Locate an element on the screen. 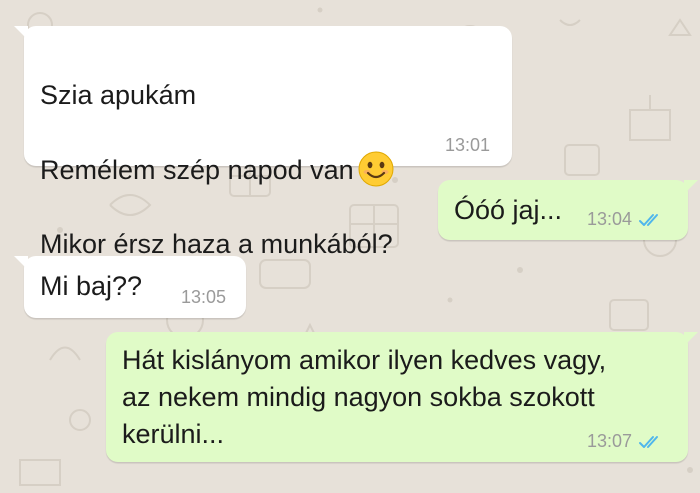 This screenshot has width=700, height=493. message-time: 13:01 is located at coordinates (467, 145).